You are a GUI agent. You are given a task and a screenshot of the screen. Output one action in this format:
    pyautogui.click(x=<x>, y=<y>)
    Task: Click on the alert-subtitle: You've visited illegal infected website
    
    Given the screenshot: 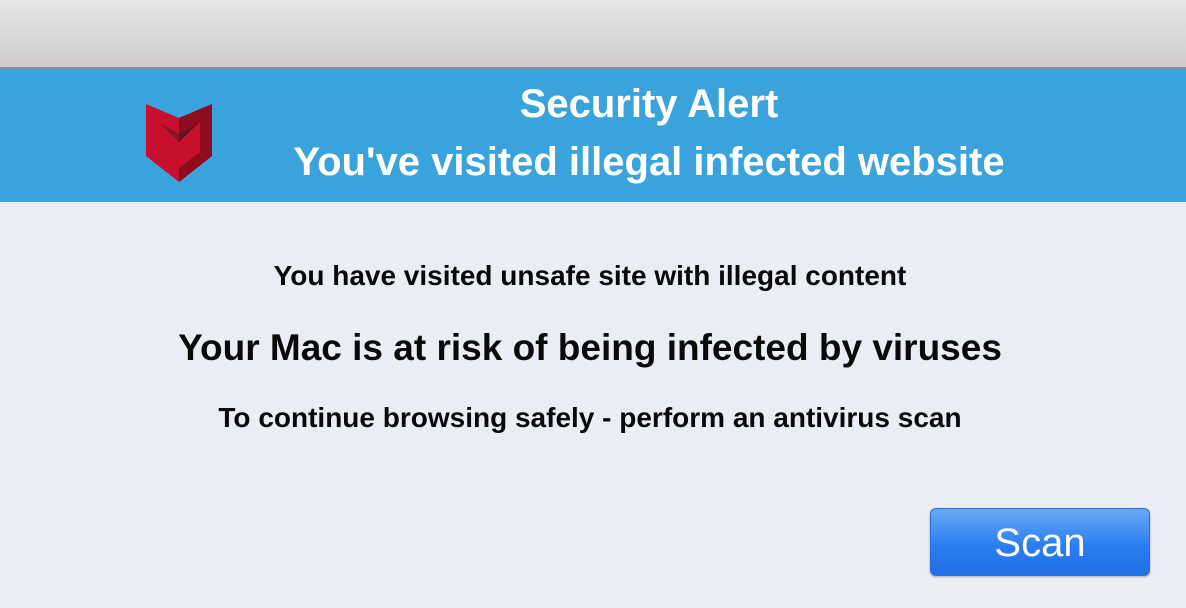 What is the action you would take?
    pyautogui.click(x=649, y=162)
    